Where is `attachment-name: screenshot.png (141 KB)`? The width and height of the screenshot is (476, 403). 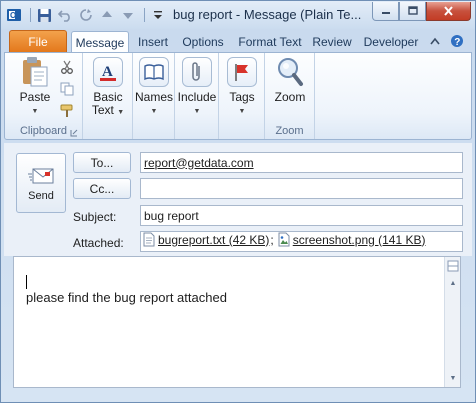 attachment-name: screenshot.png (141 KB) is located at coordinates (359, 240).